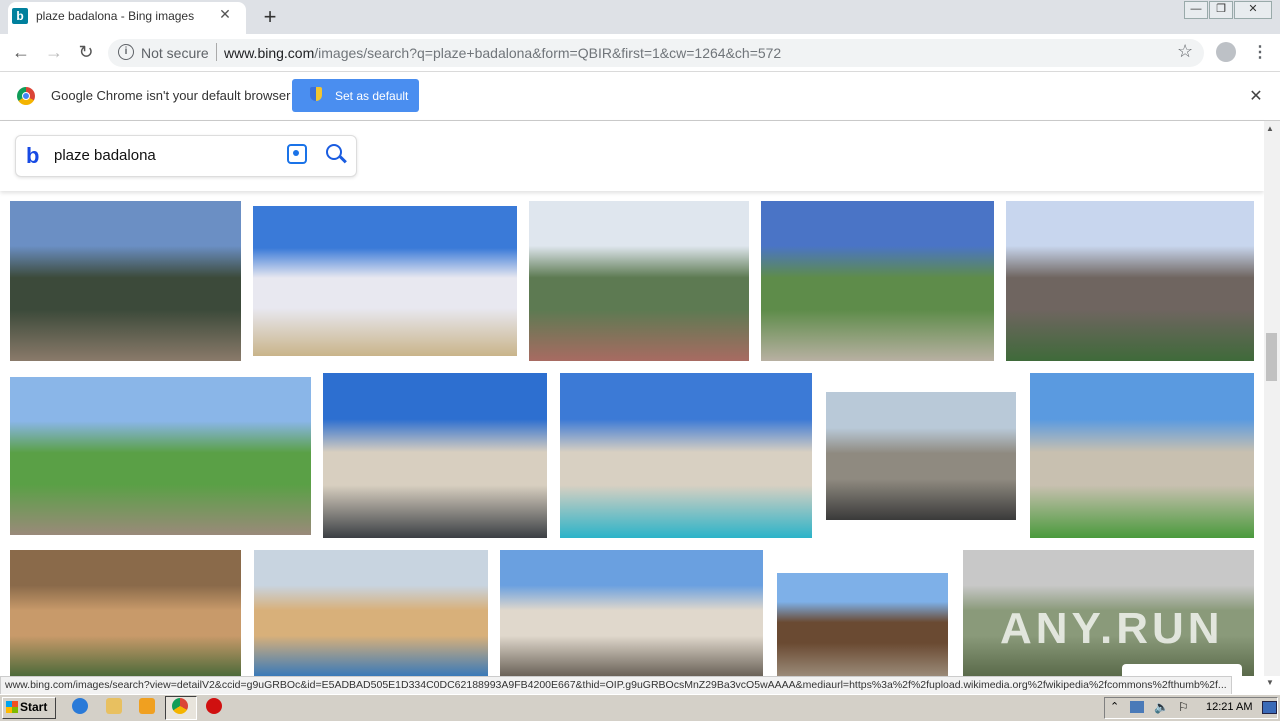  I want to click on page-scrollbar, so click(1272, 398).